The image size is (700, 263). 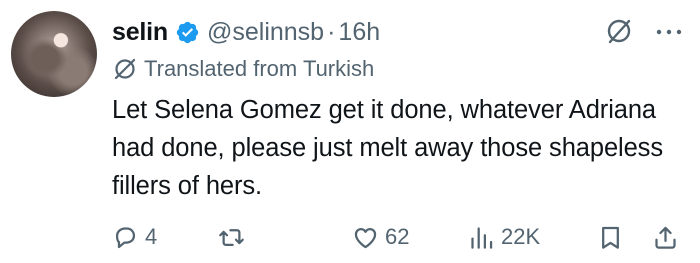 I want to click on verified-badge-icon, so click(x=187, y=32).